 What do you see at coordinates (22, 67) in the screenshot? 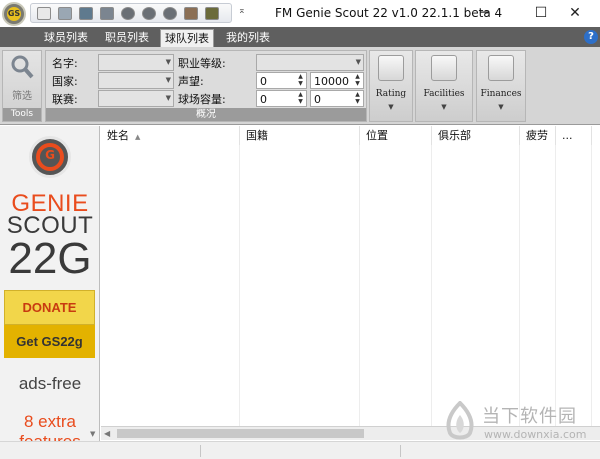
I see `magnifier-icon` at bounding box center [22, 67].